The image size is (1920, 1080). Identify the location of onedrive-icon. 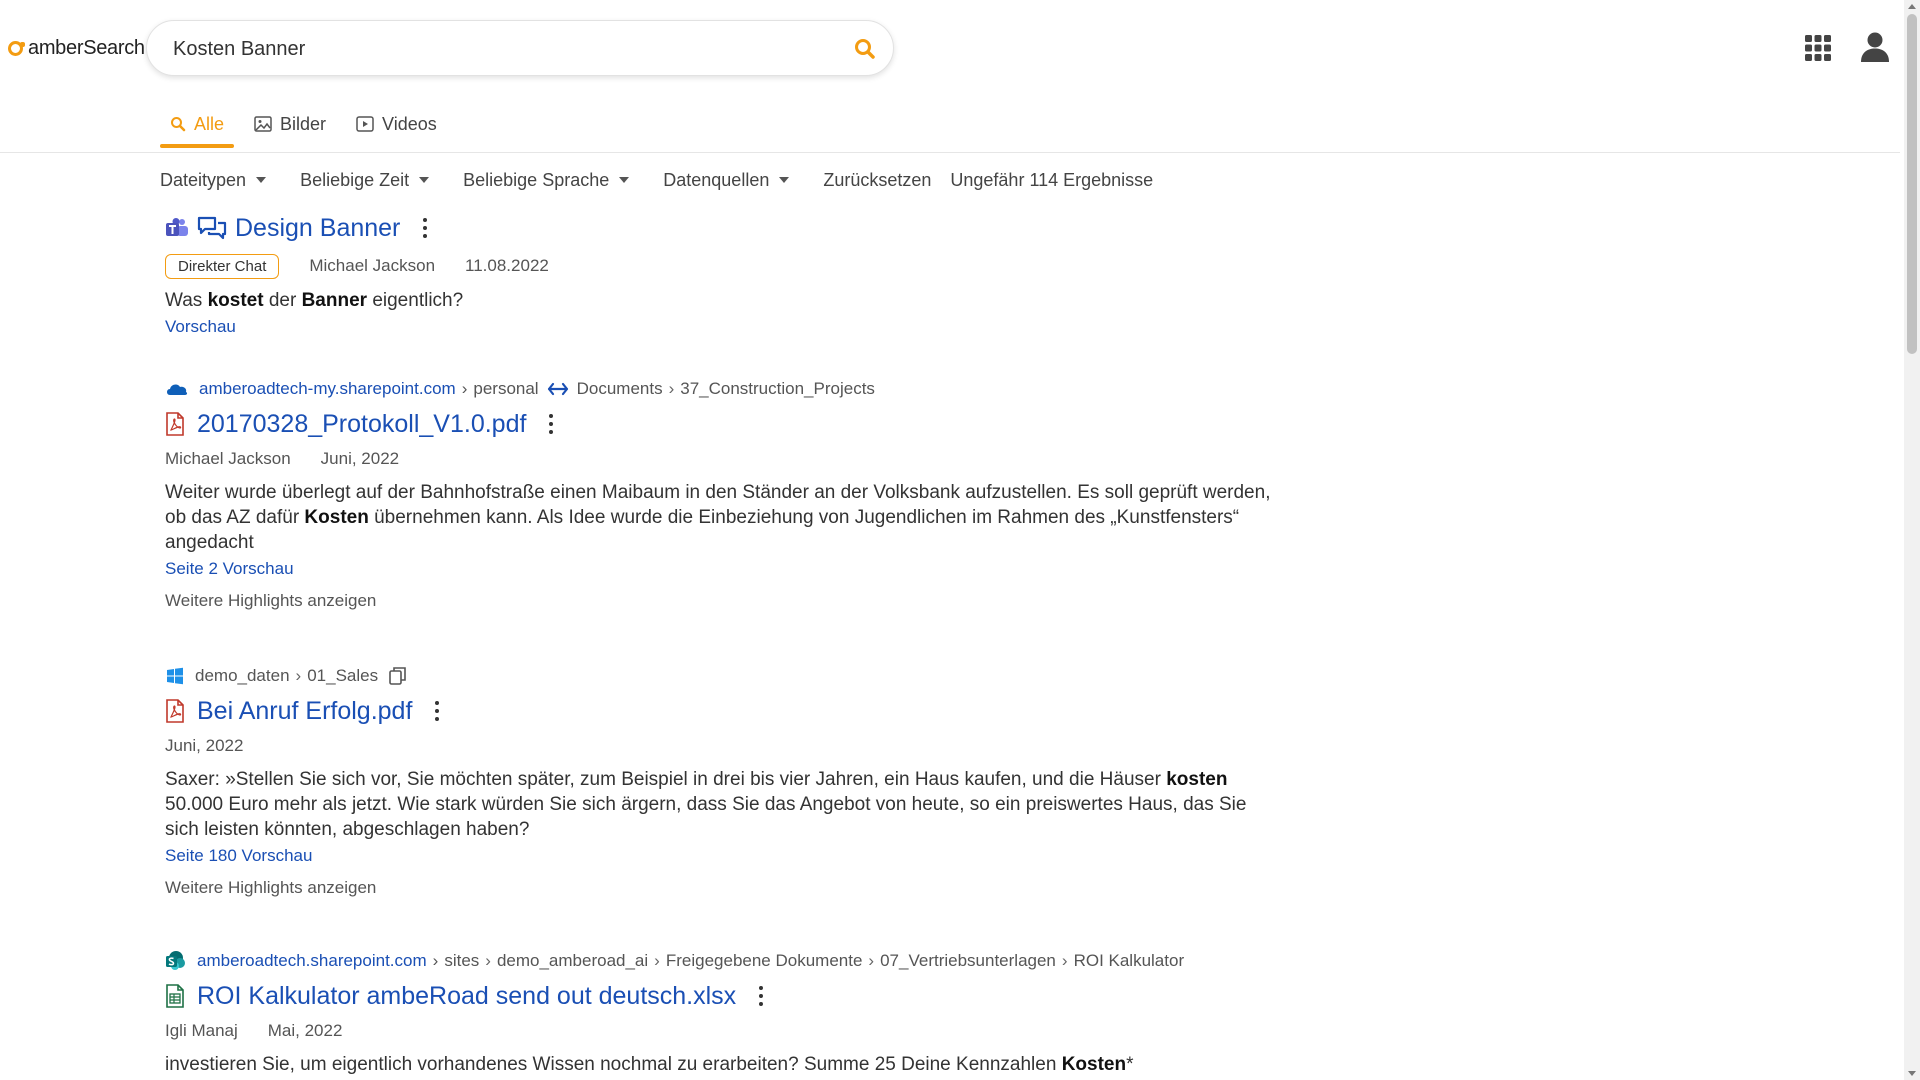
(177, 389).